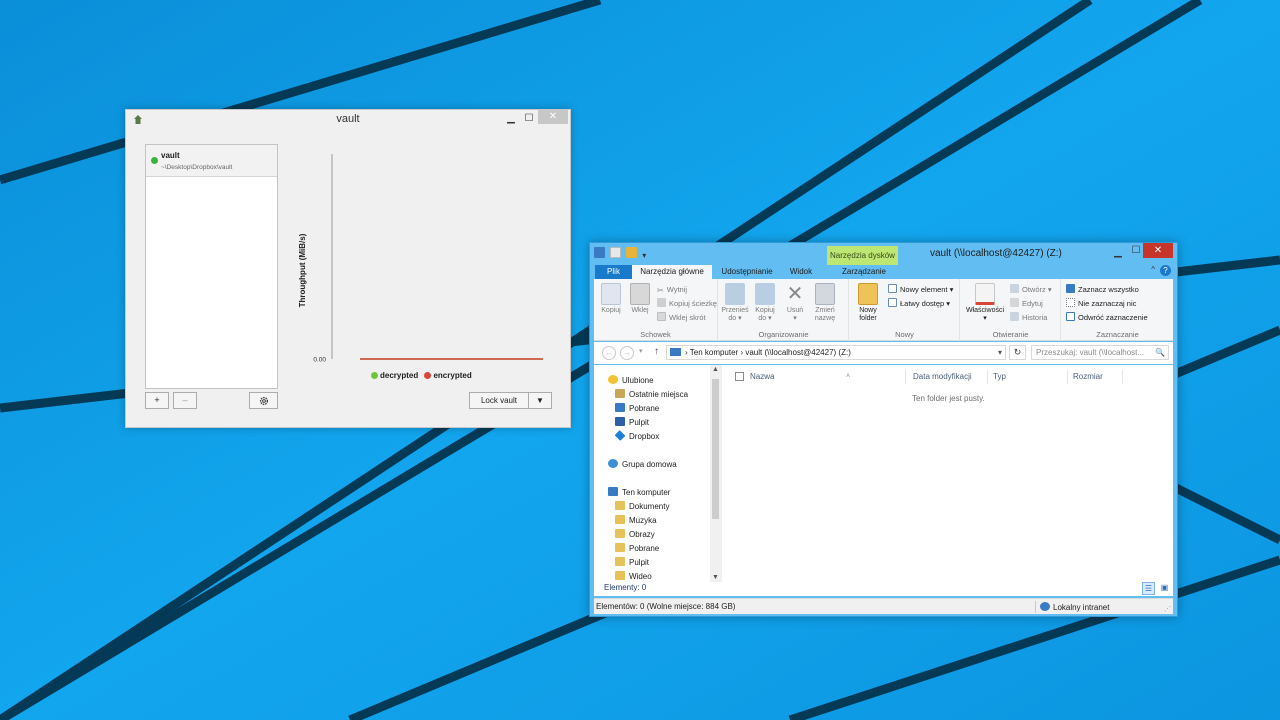  Describe the element at coordinates (715, 369) in the screenshot. I see `scroll-up-icon: ▲` at that location.